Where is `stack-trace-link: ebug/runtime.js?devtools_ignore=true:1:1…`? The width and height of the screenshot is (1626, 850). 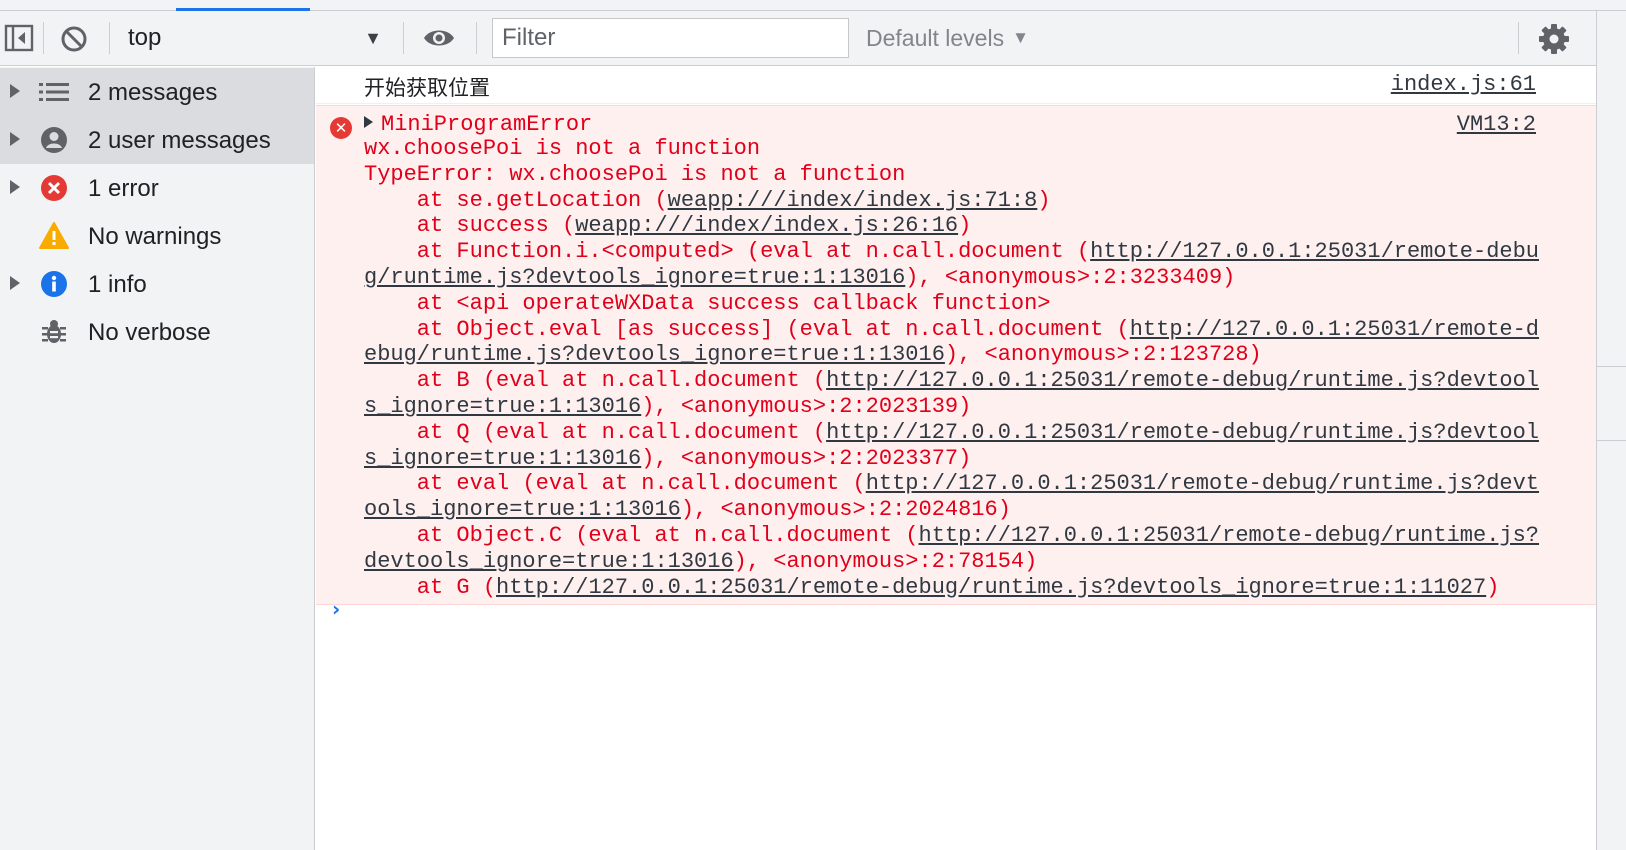 stack-trace-link: ebug/runtime.js?devtools_ignore=true:1:1… is located at coordinates (654, 354).